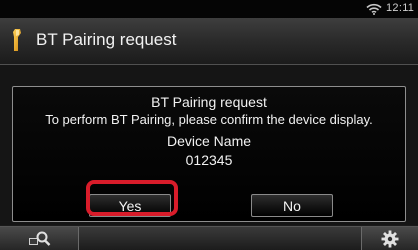 Image resolution: width=418 pixels, height=250 pixels. I want to click on gear-icon, so click(390, 239).